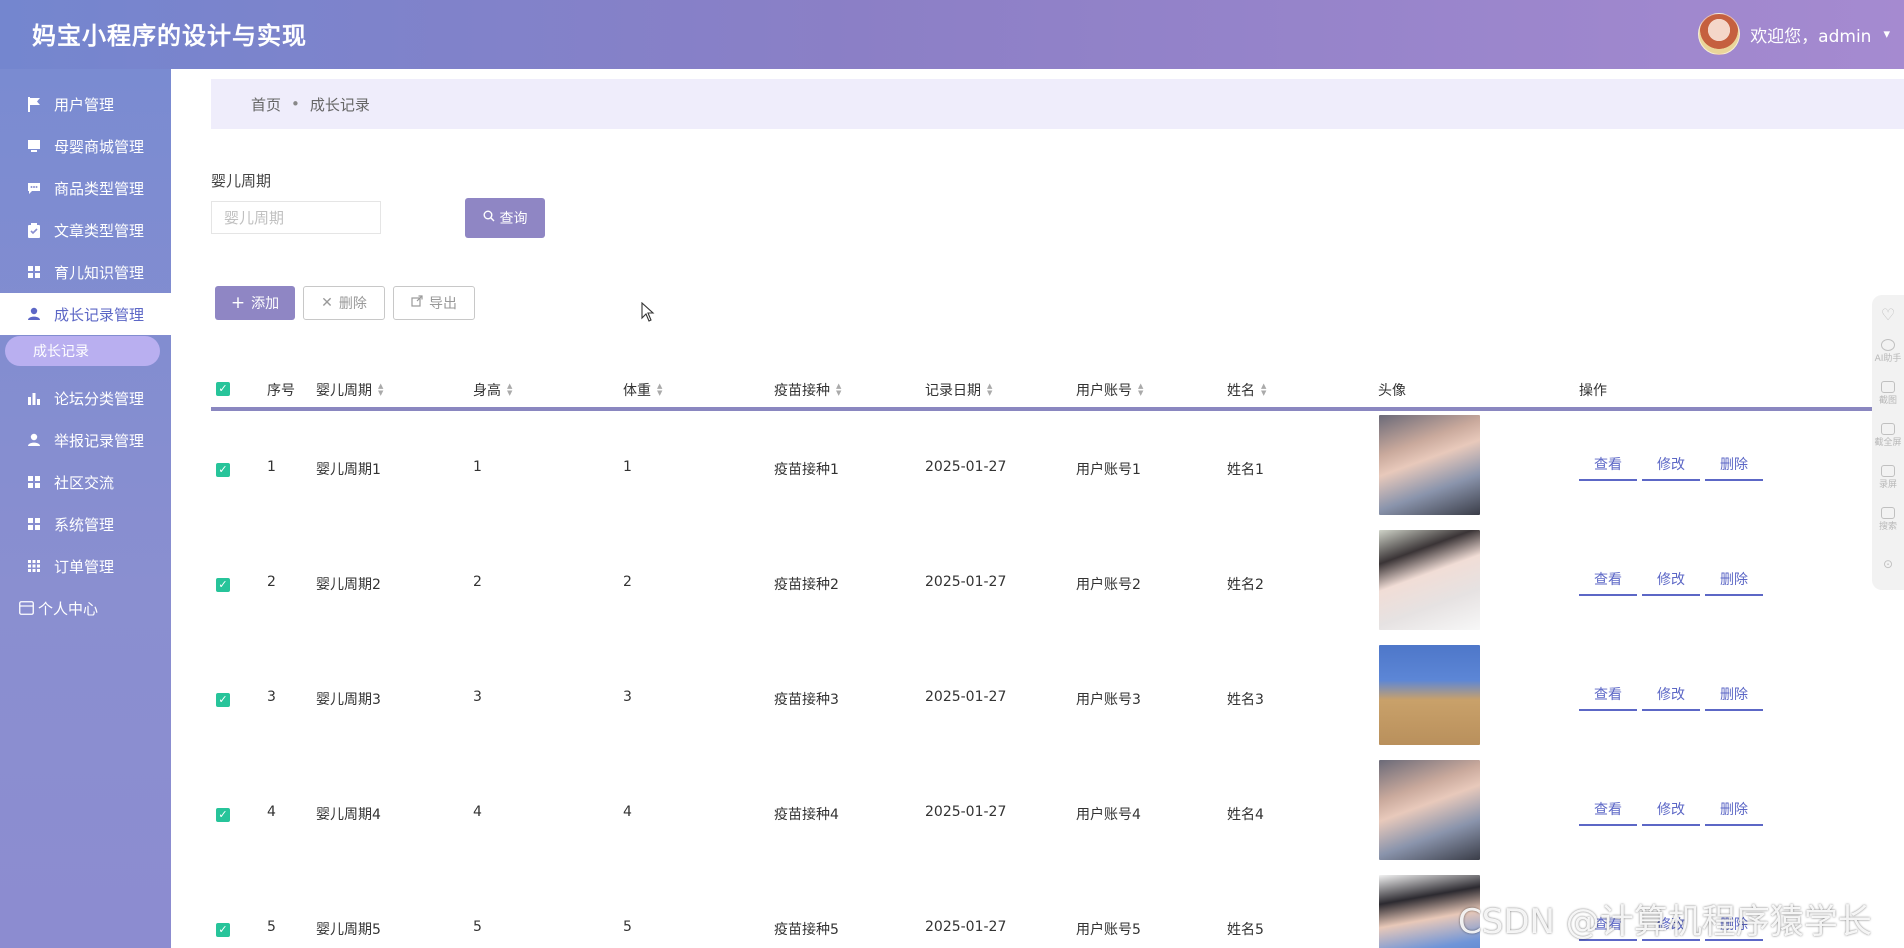  What do you see at coordinates (1888, 351) in the screenshot?
I see `ai-assistant-button: AI助手` at bounding box center [1888, 351].